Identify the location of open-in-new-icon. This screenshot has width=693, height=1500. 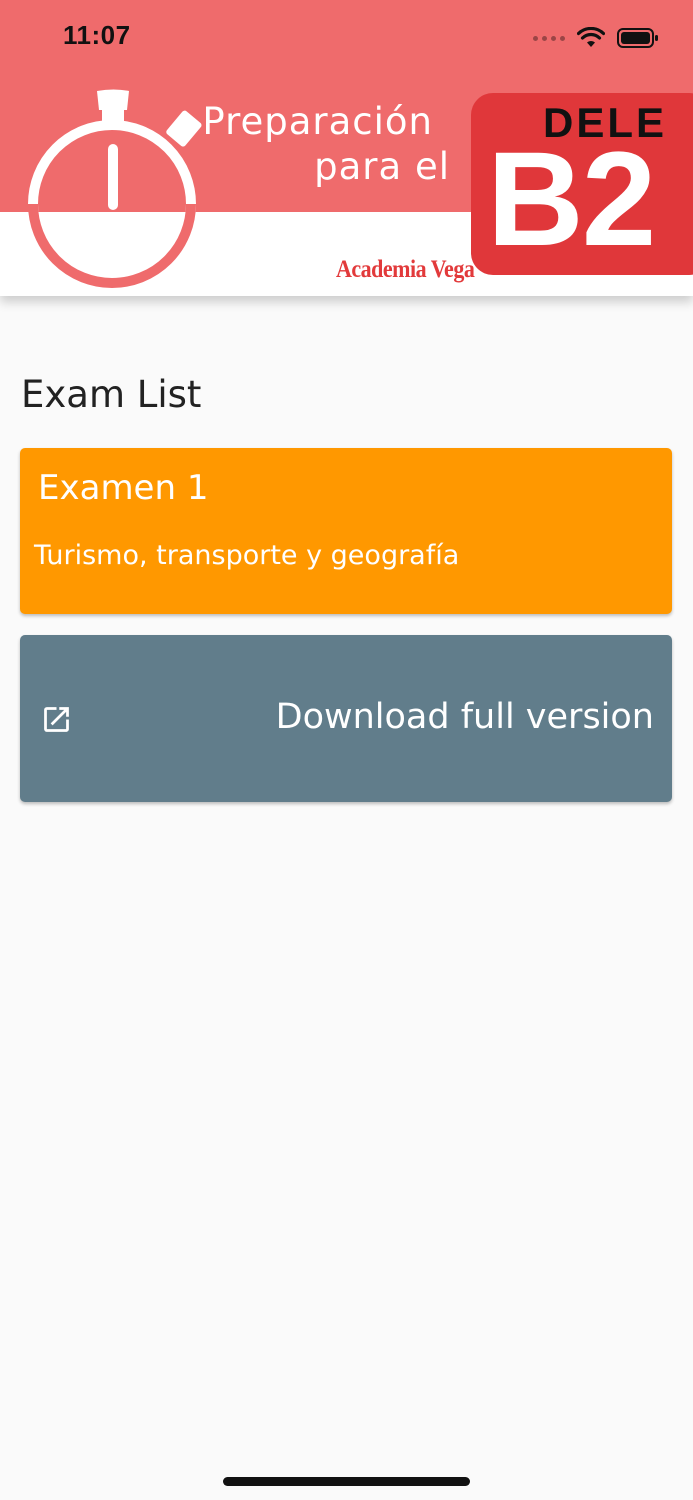
(56, 719).